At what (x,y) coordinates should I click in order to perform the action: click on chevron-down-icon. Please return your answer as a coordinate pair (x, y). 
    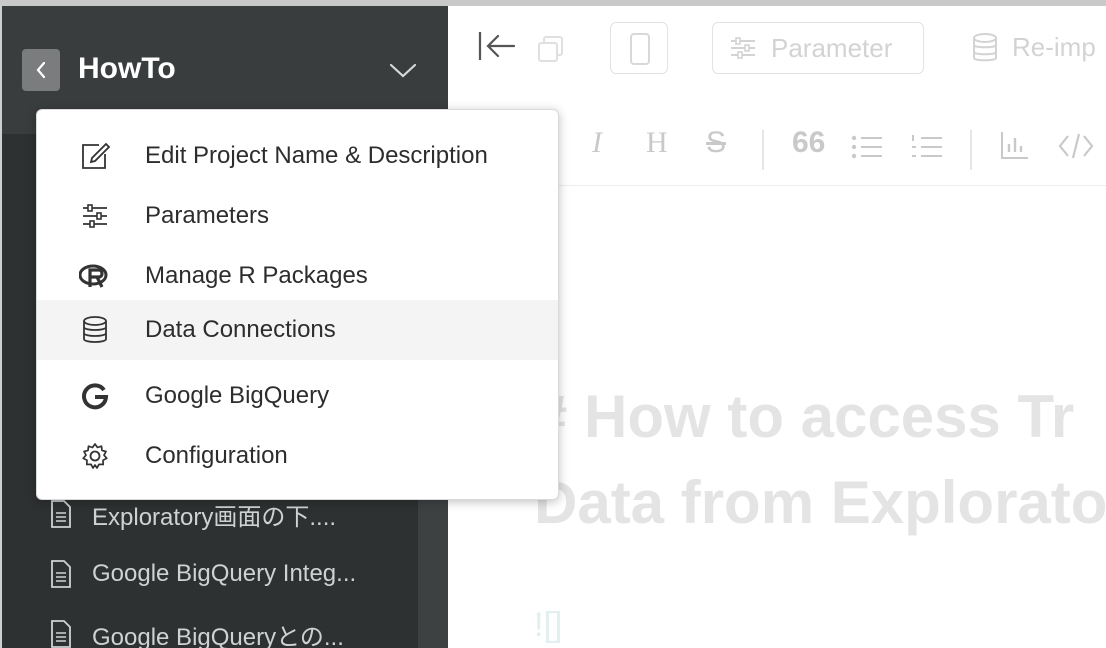
    Looking at the image, I should click on (403, 70).